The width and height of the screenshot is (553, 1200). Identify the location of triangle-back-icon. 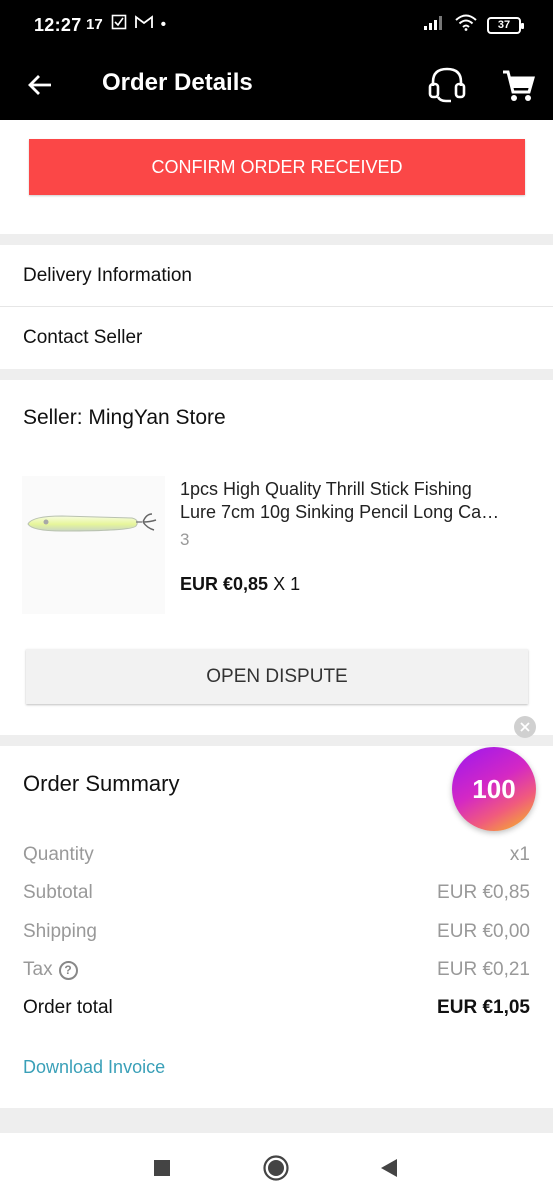
(389, 1168).